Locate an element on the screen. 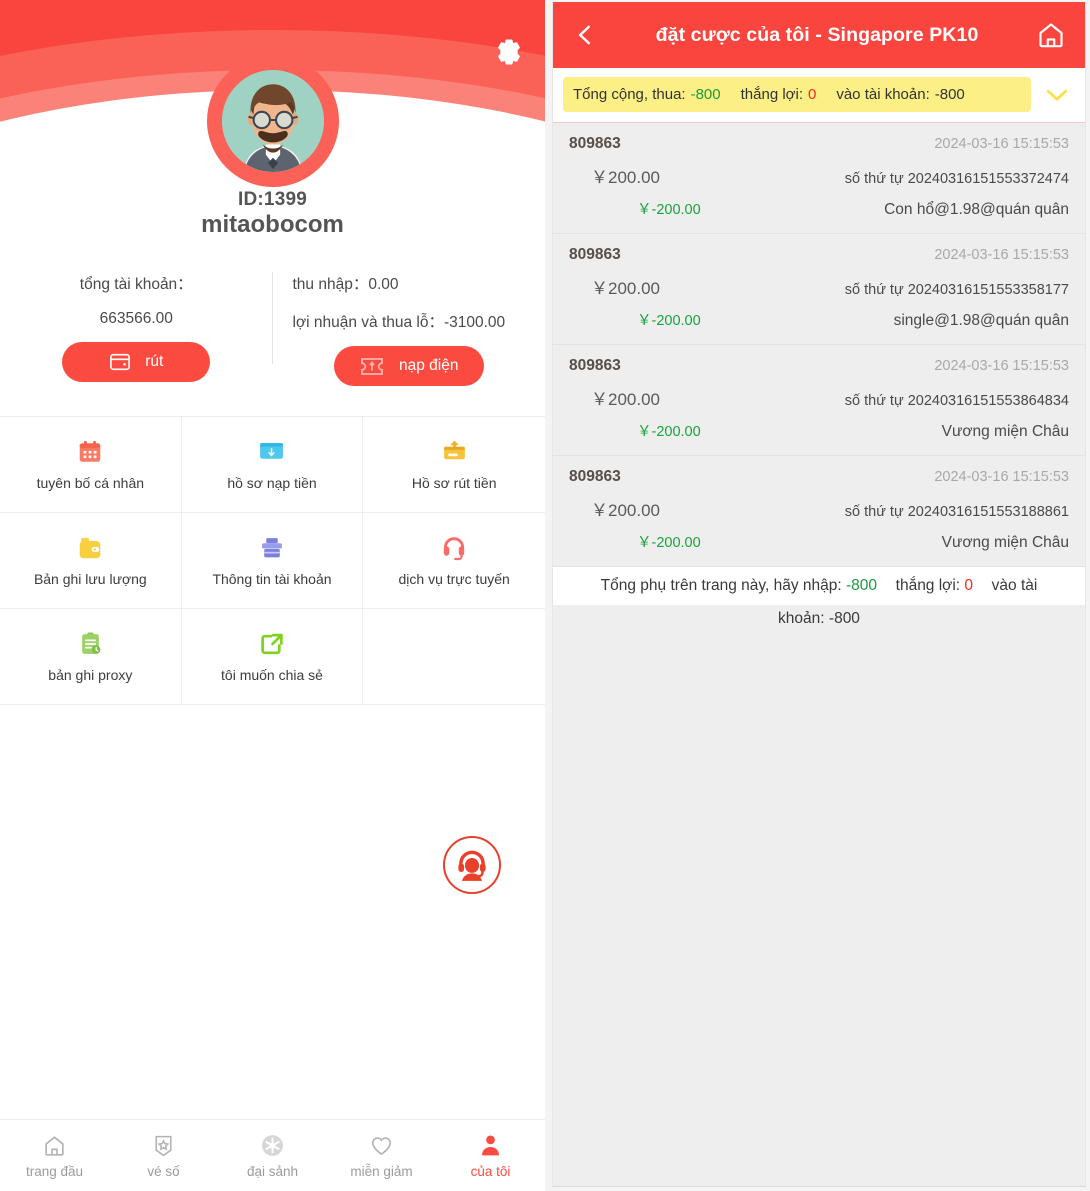 This screenshot has height=1191, width=1090. bets-header: đặt cược của tôi - Singapore PK10 is located at coordinates (819, 35).